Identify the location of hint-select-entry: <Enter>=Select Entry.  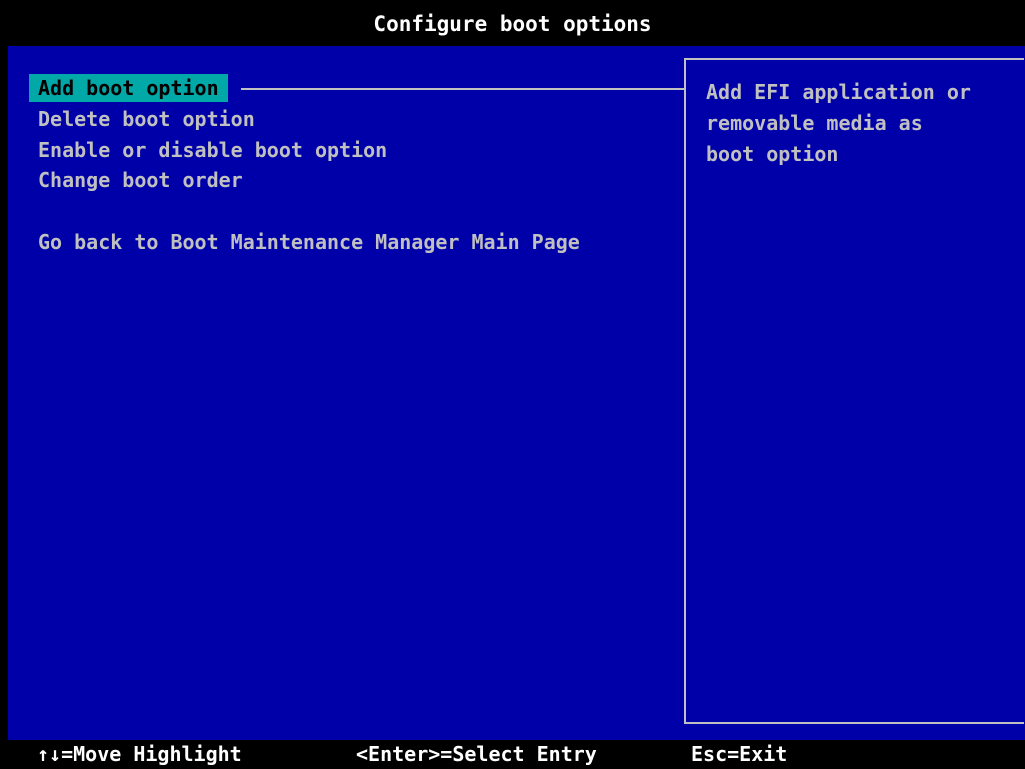
(476, 754).